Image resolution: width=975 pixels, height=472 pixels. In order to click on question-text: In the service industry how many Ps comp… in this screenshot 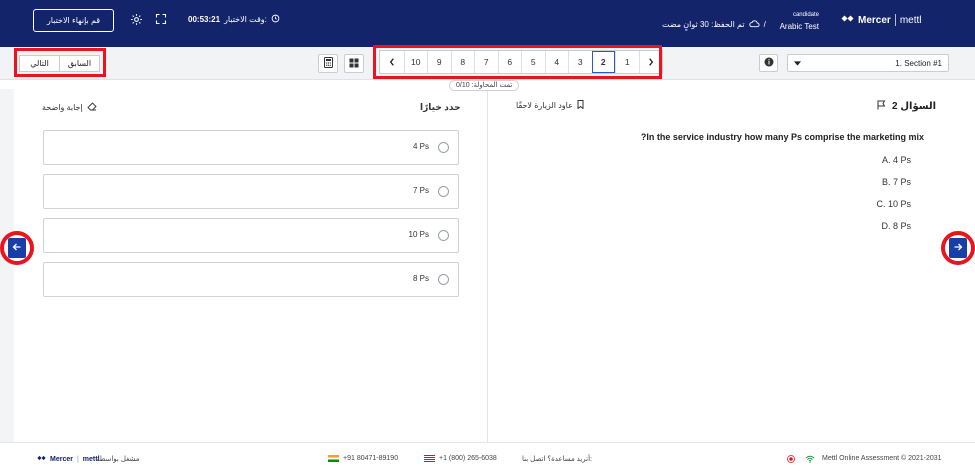, I will do `click(782, 137)`.